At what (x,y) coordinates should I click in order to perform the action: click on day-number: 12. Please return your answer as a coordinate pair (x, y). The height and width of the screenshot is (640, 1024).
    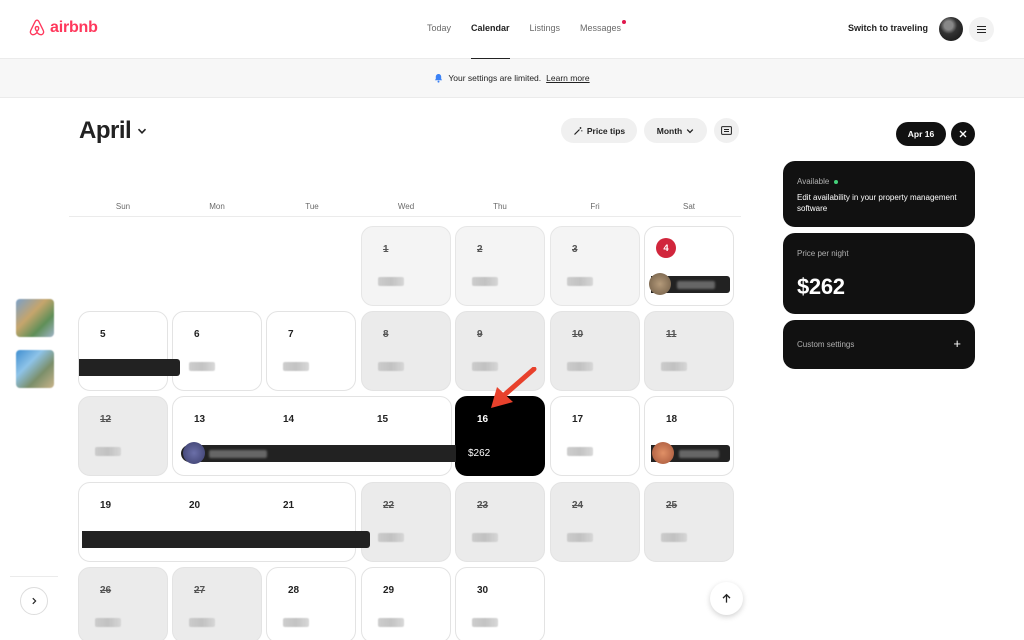
    Looking at the image, I should click on (106, 419).